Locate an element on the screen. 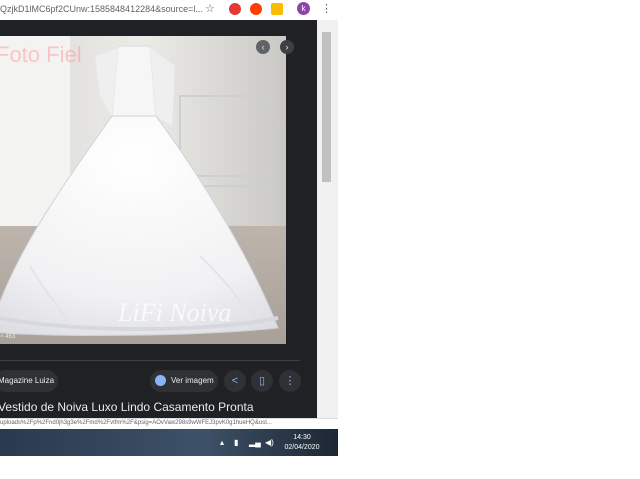 The height and width of the screenshot is (479, 640). abp-icon is located at coordinates (235, 9).